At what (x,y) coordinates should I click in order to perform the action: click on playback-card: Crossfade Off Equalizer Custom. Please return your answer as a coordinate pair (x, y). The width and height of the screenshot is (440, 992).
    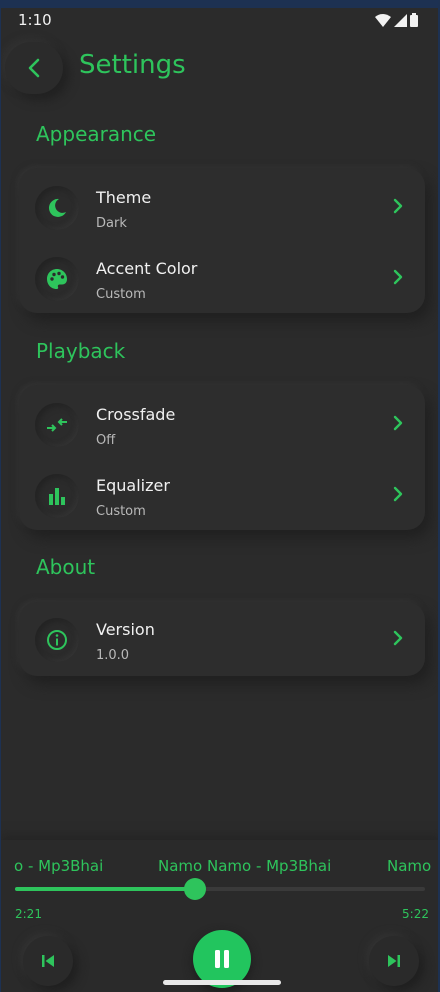
    Looking at the image, I should click on (222, 457).